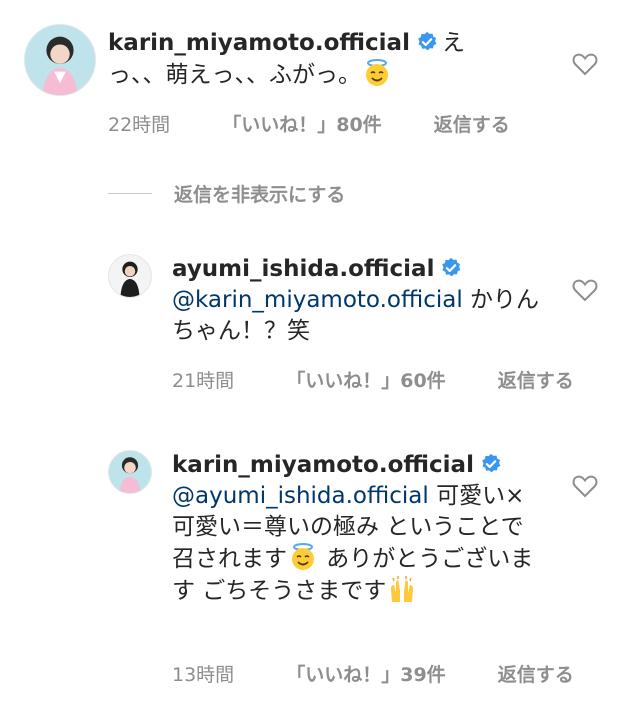  Describe the element at coordinates (301, 125) in the screenshot. I see `likes-count: 「いいね！」80件` at that location.